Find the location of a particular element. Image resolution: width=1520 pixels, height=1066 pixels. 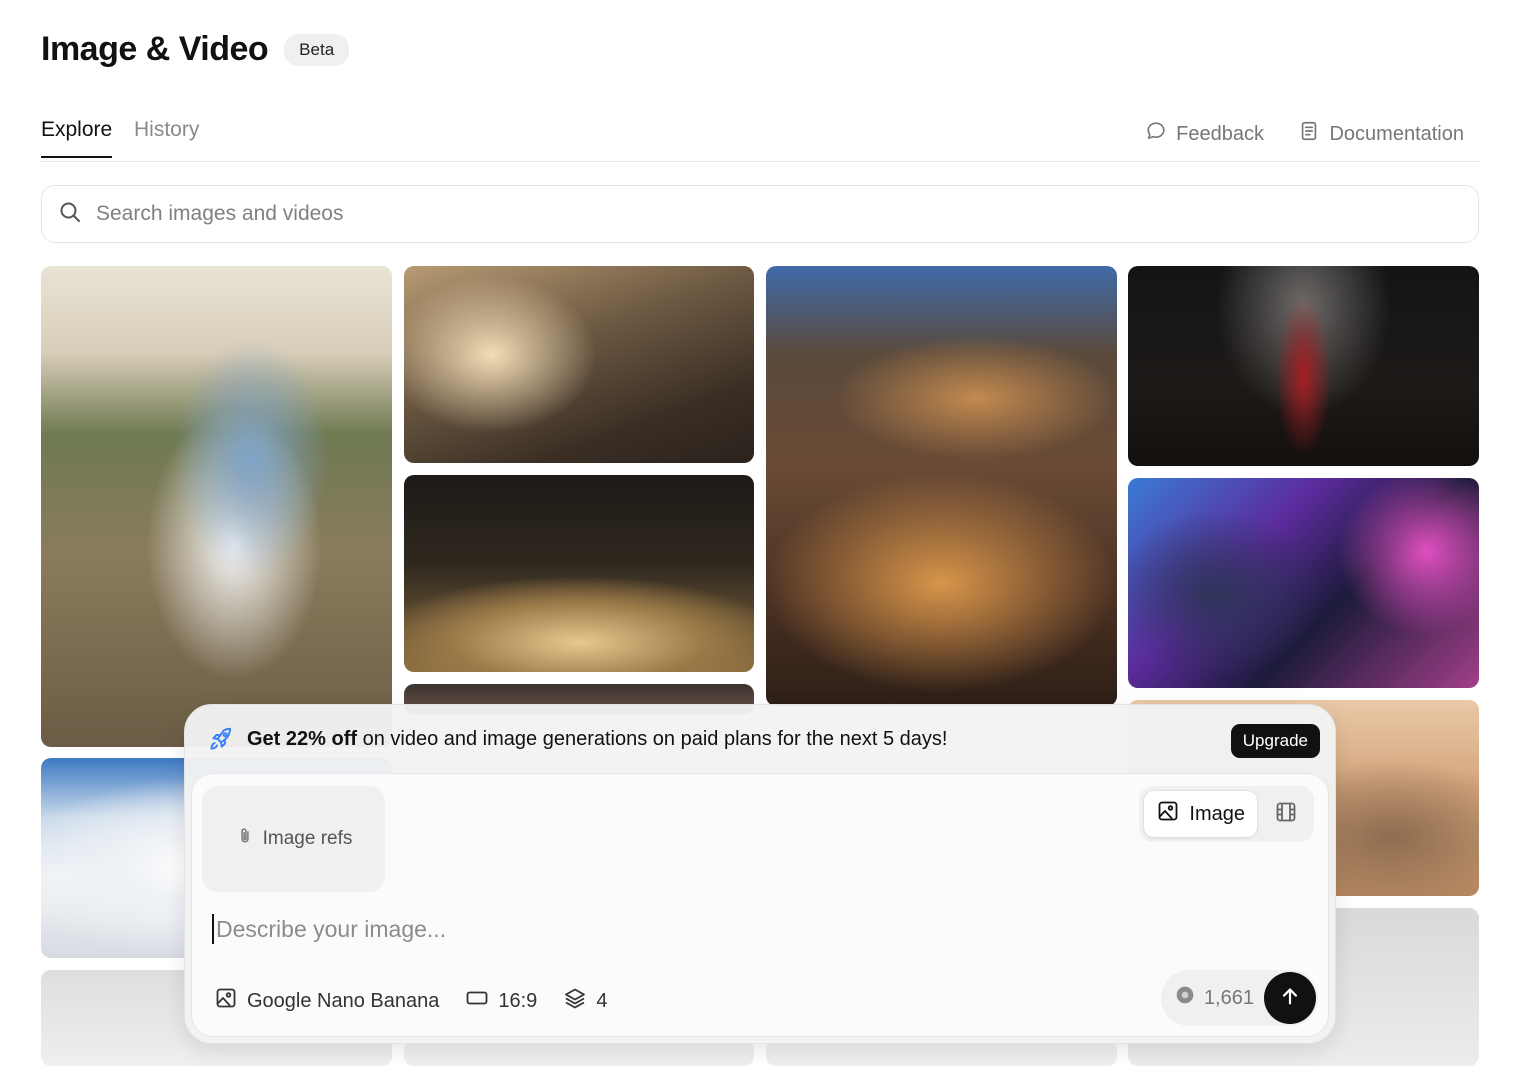

gallery-image-cave-restaurant is located at coordinates (579, 364).